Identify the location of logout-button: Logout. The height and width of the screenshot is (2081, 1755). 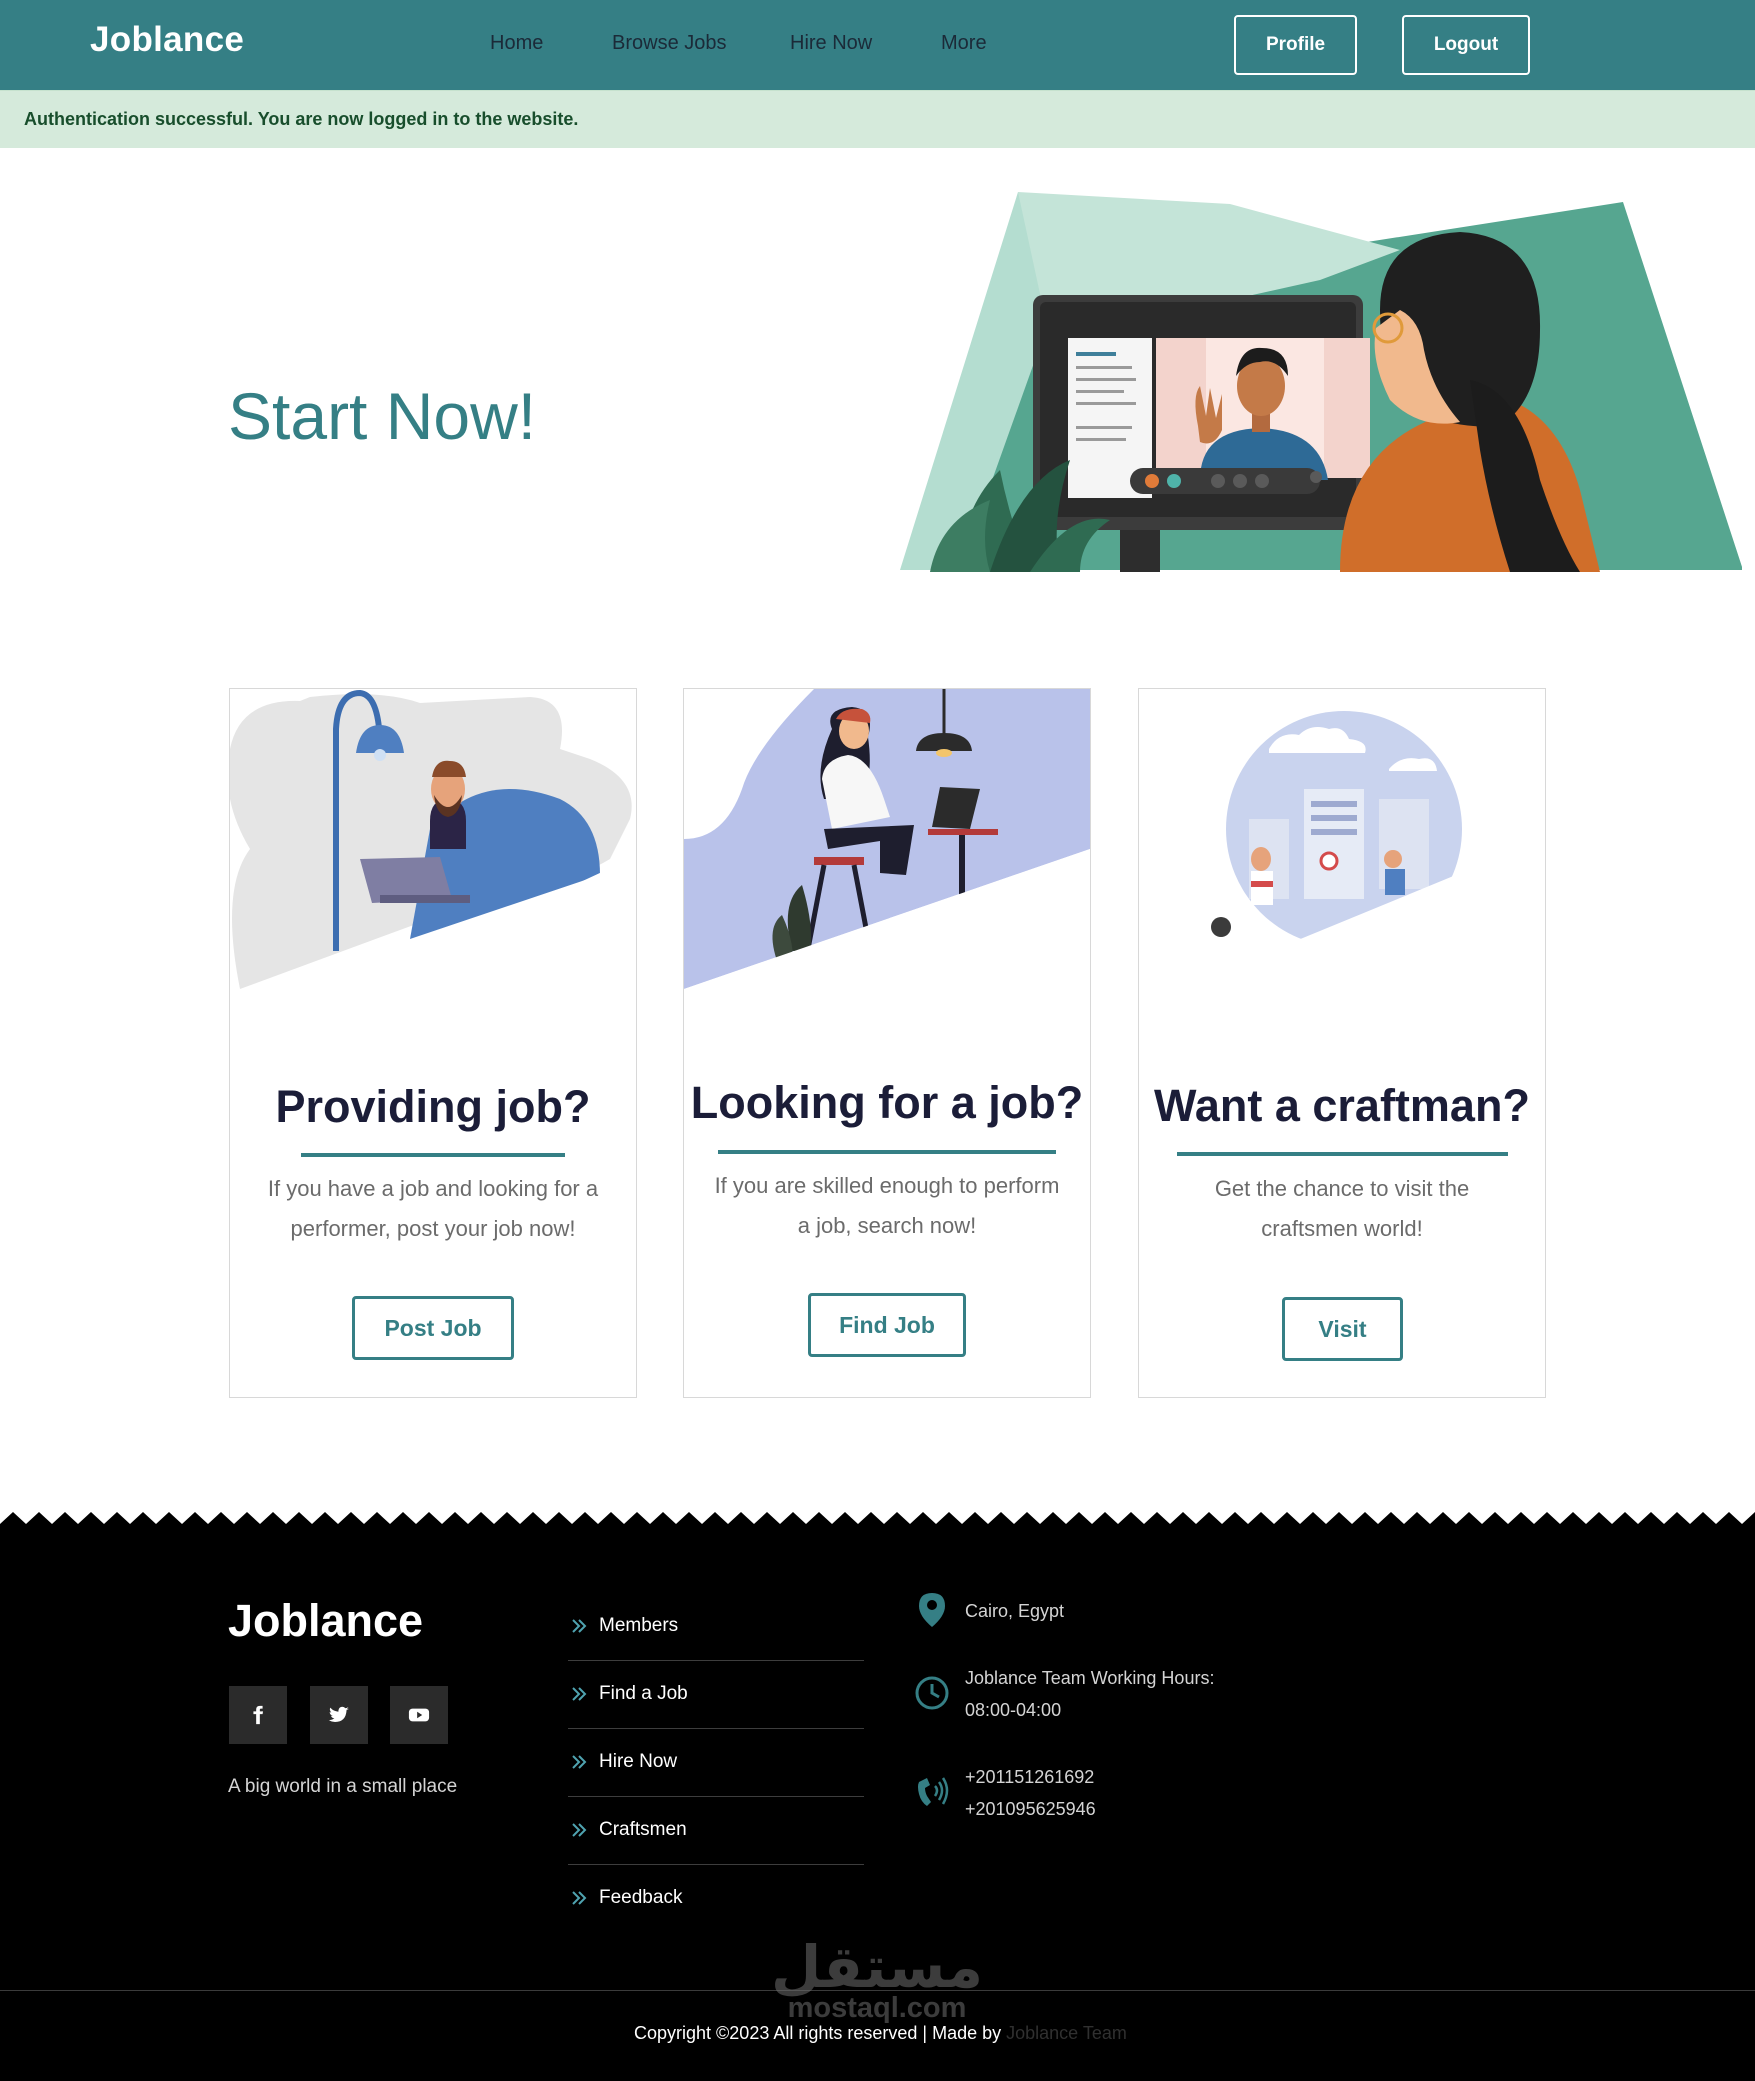
(1466, 45).